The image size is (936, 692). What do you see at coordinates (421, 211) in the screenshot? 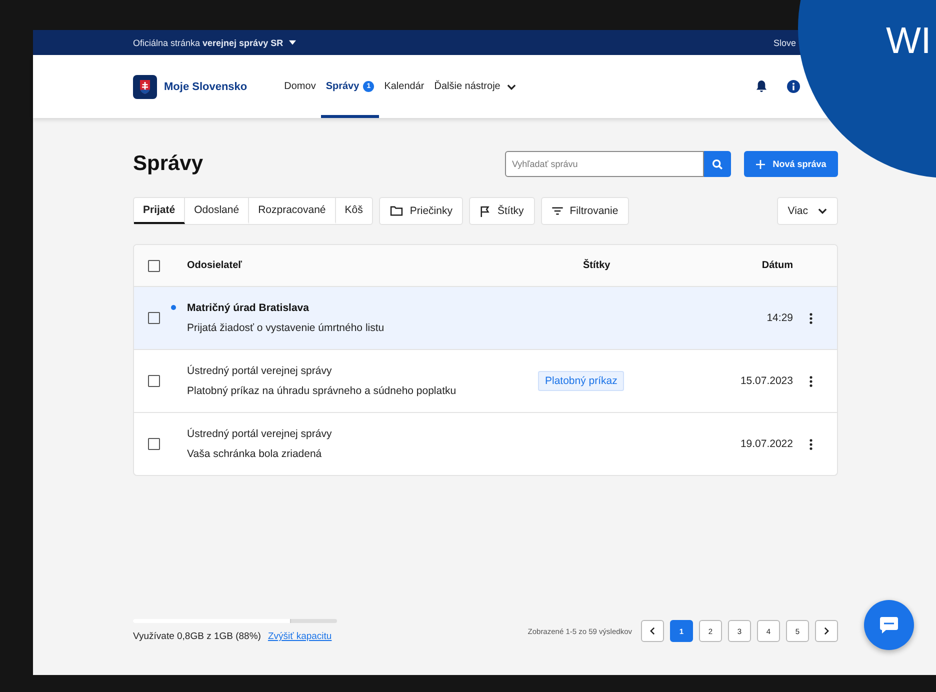
I see `folder-button: Priečinky` at bounding box center [421, 211].